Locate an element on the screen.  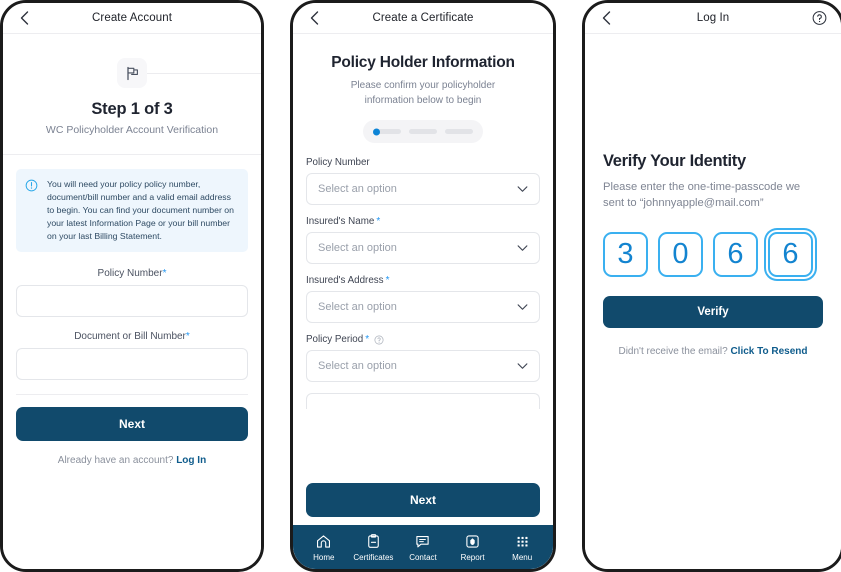
log-in-link: Log In is located at coordinates (191, 460).